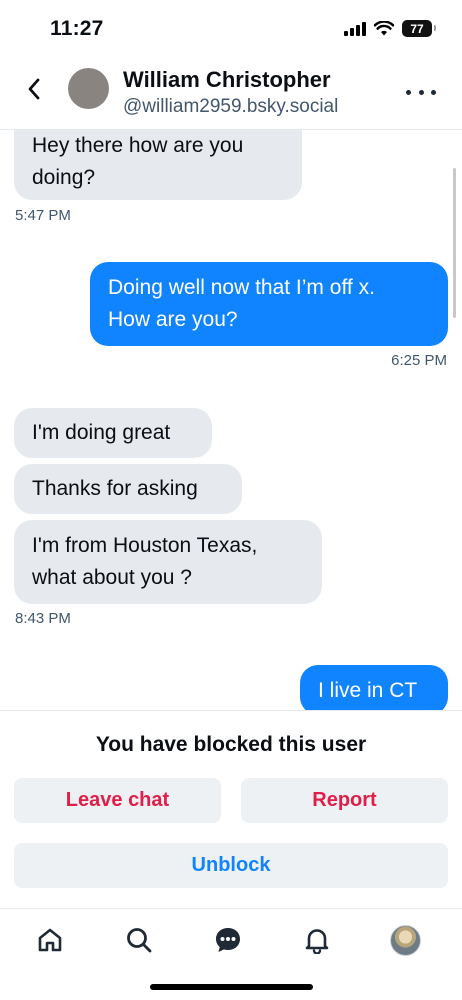  What do you see at coordinates (112, 577) in the screenshot?
I see `message-text-line: what about you ?` at bounding box center [112, 577].